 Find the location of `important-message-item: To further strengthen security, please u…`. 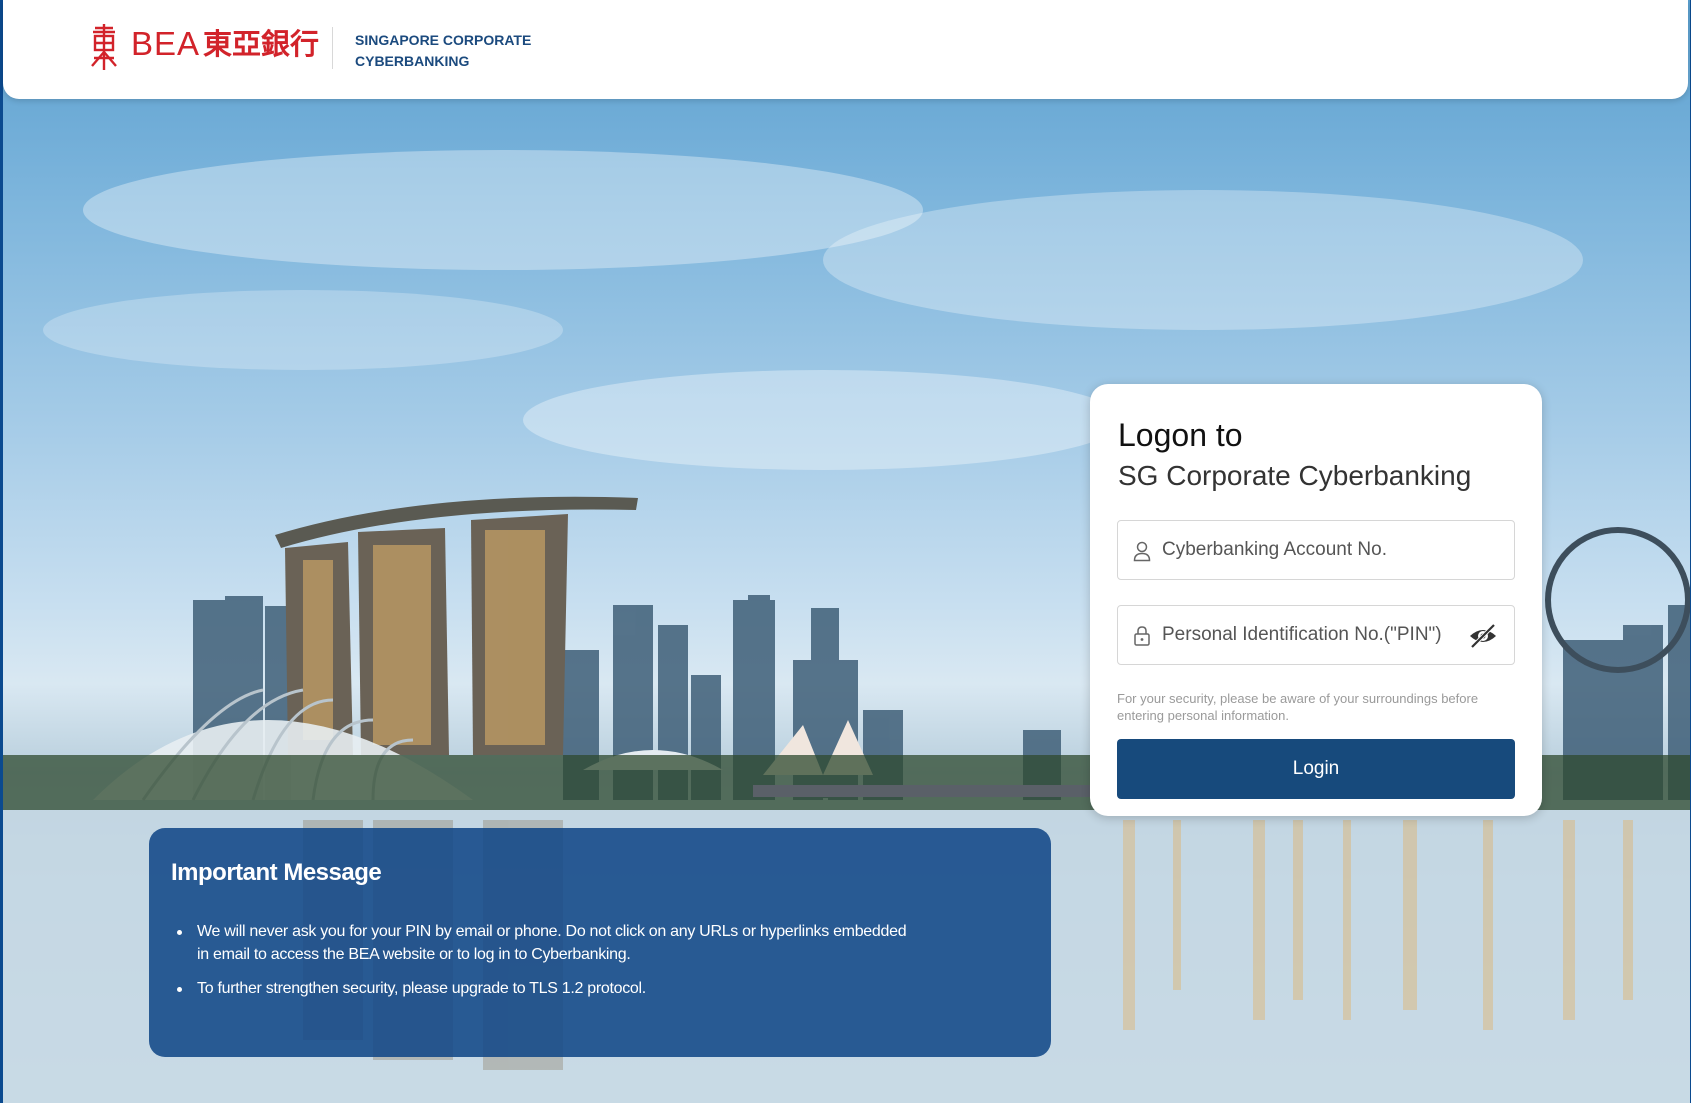

important-message-item: To further strengthen security, please u… is located at coordinates (547, 988).